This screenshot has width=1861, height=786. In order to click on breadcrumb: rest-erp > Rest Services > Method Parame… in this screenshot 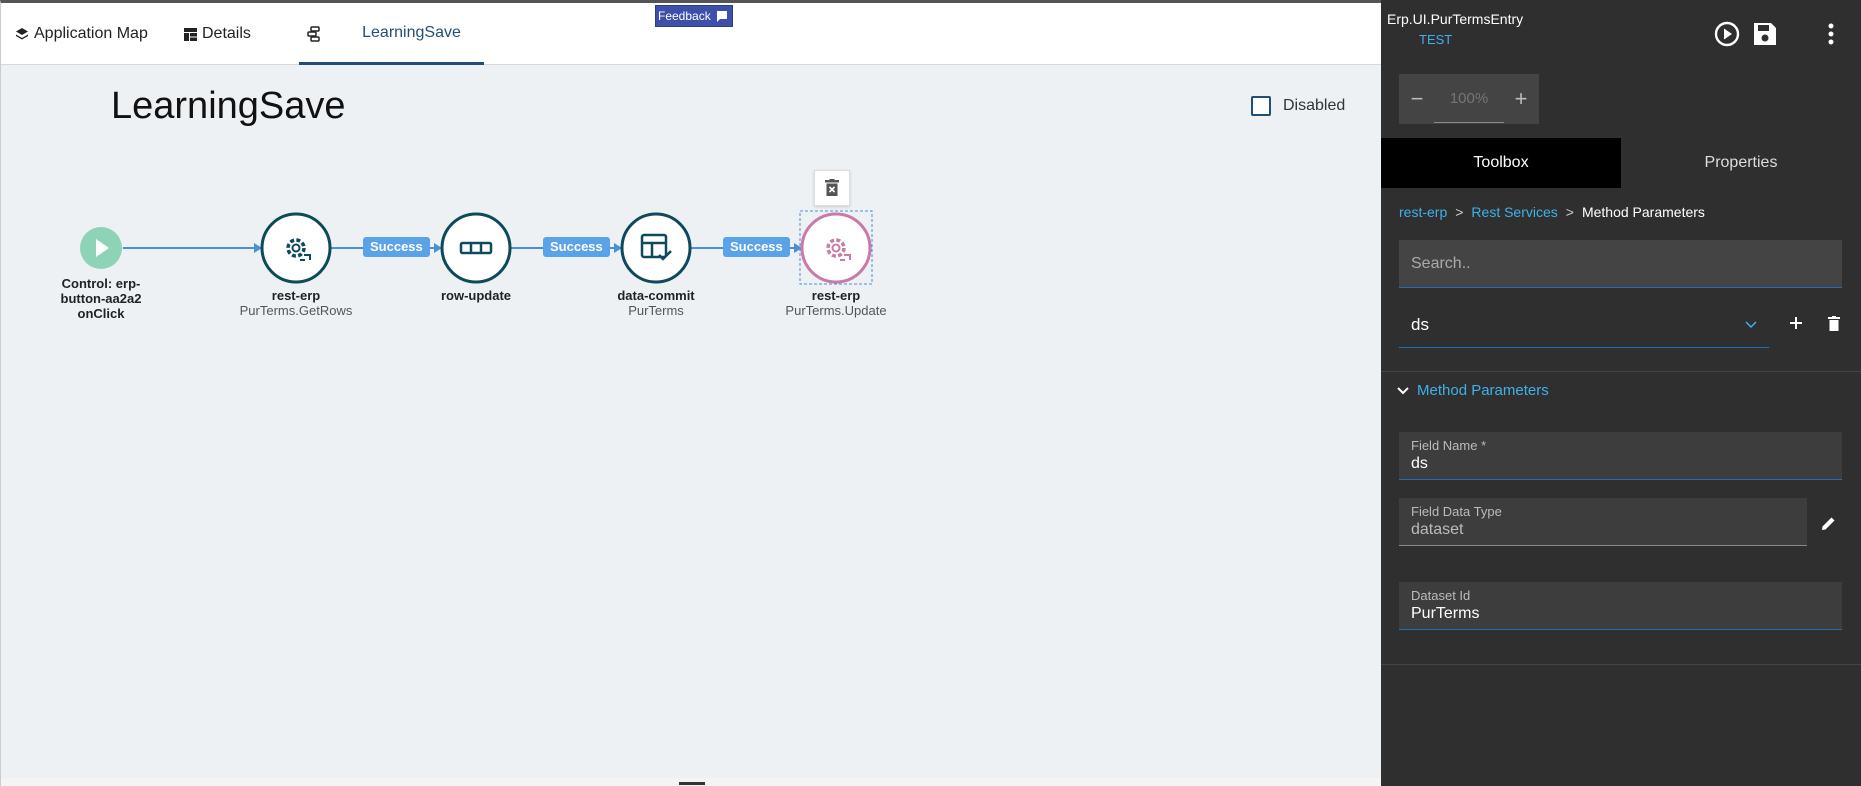, I will do `click(1552, 212)`.